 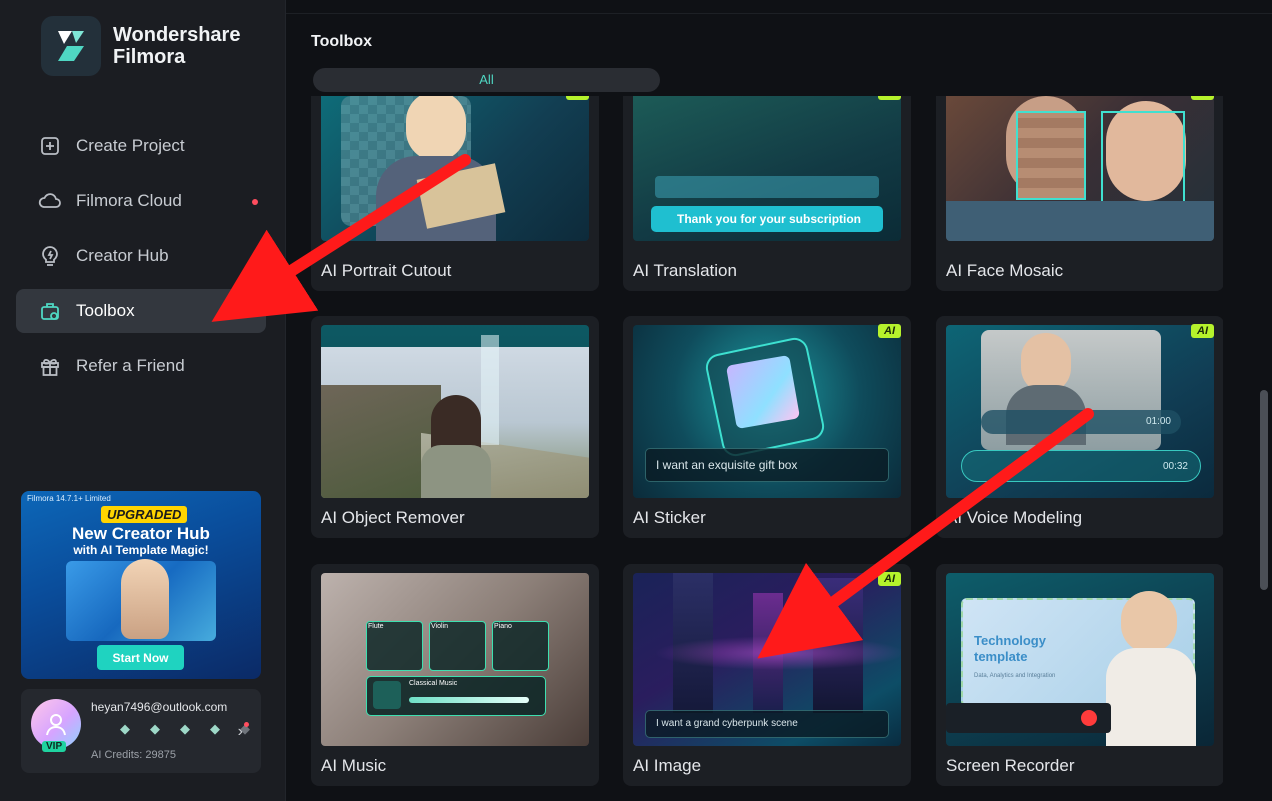 I want to click on toolbox-icon, so click(x=50, y=311).